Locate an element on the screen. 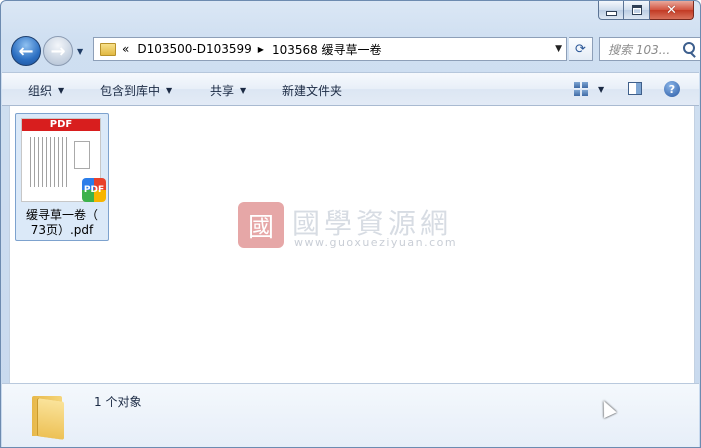 This screenshot has height=448, width=701. minimize-button is located at coordinates (611, 10).